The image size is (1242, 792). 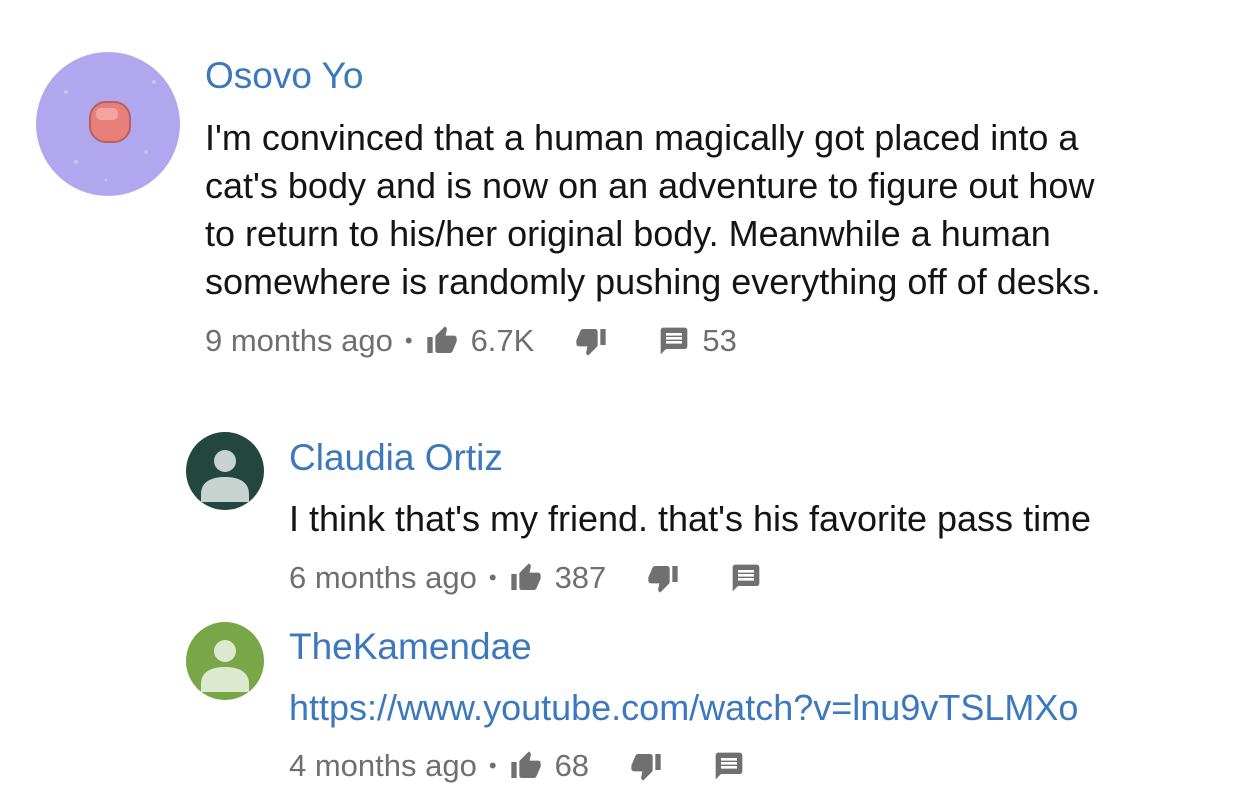 I want to click on reply-button: 53, so click(x=697, y=341).